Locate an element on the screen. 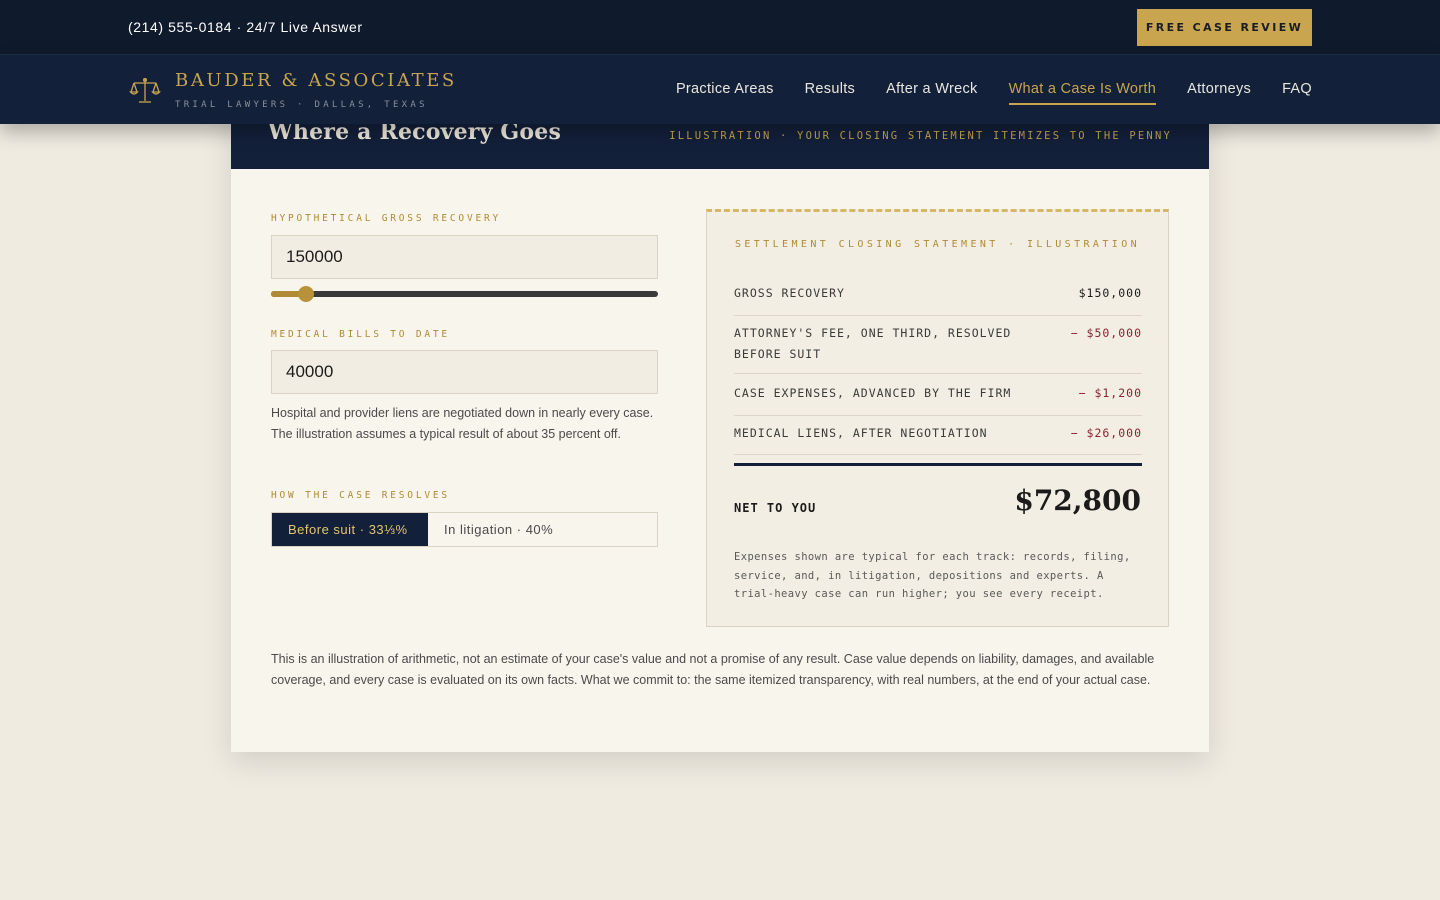 Image resolution: width=1440 pixels, height=900 pixels. statement-row-amount: − $26,000 is located at coordinates (1106, 433).